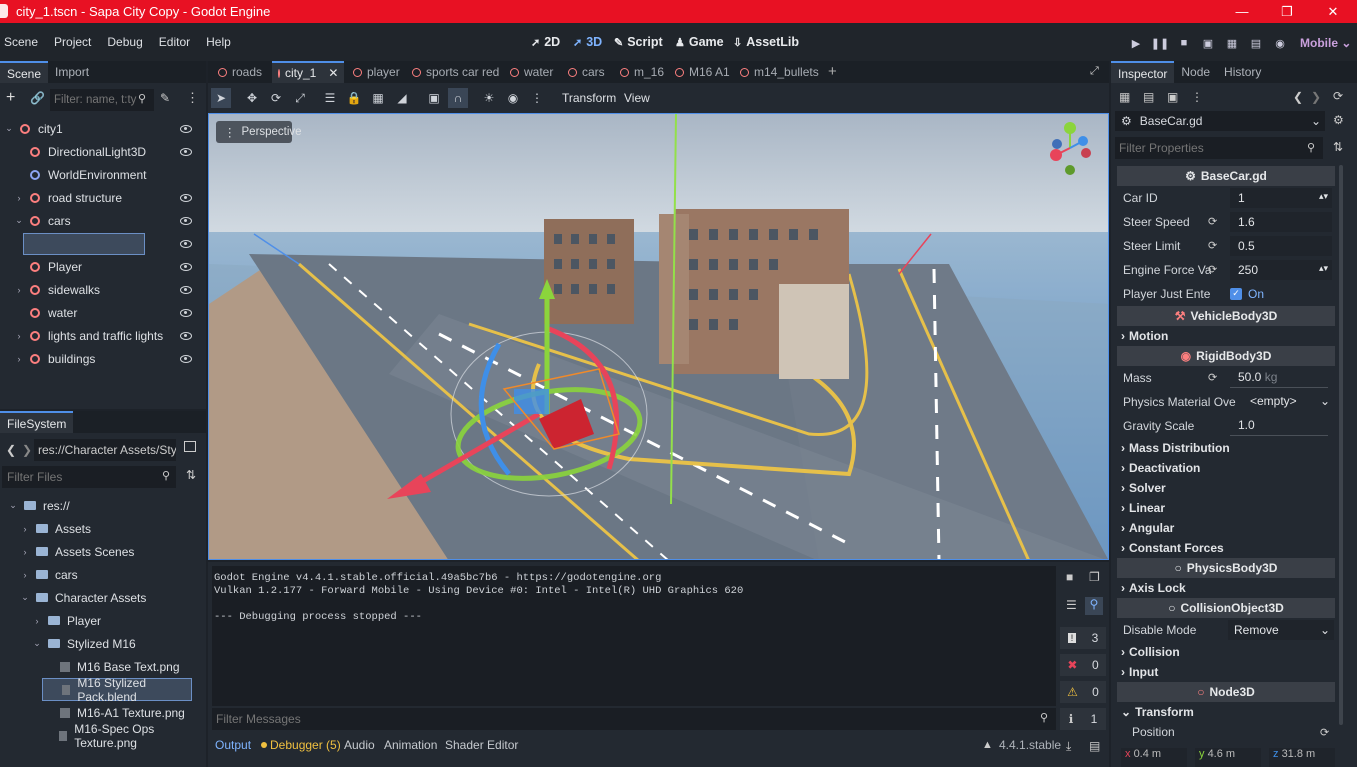  Describe the element at coordinates (1172, 97) in the screenshot. I see `save-resource-icon: ▣` at that location.